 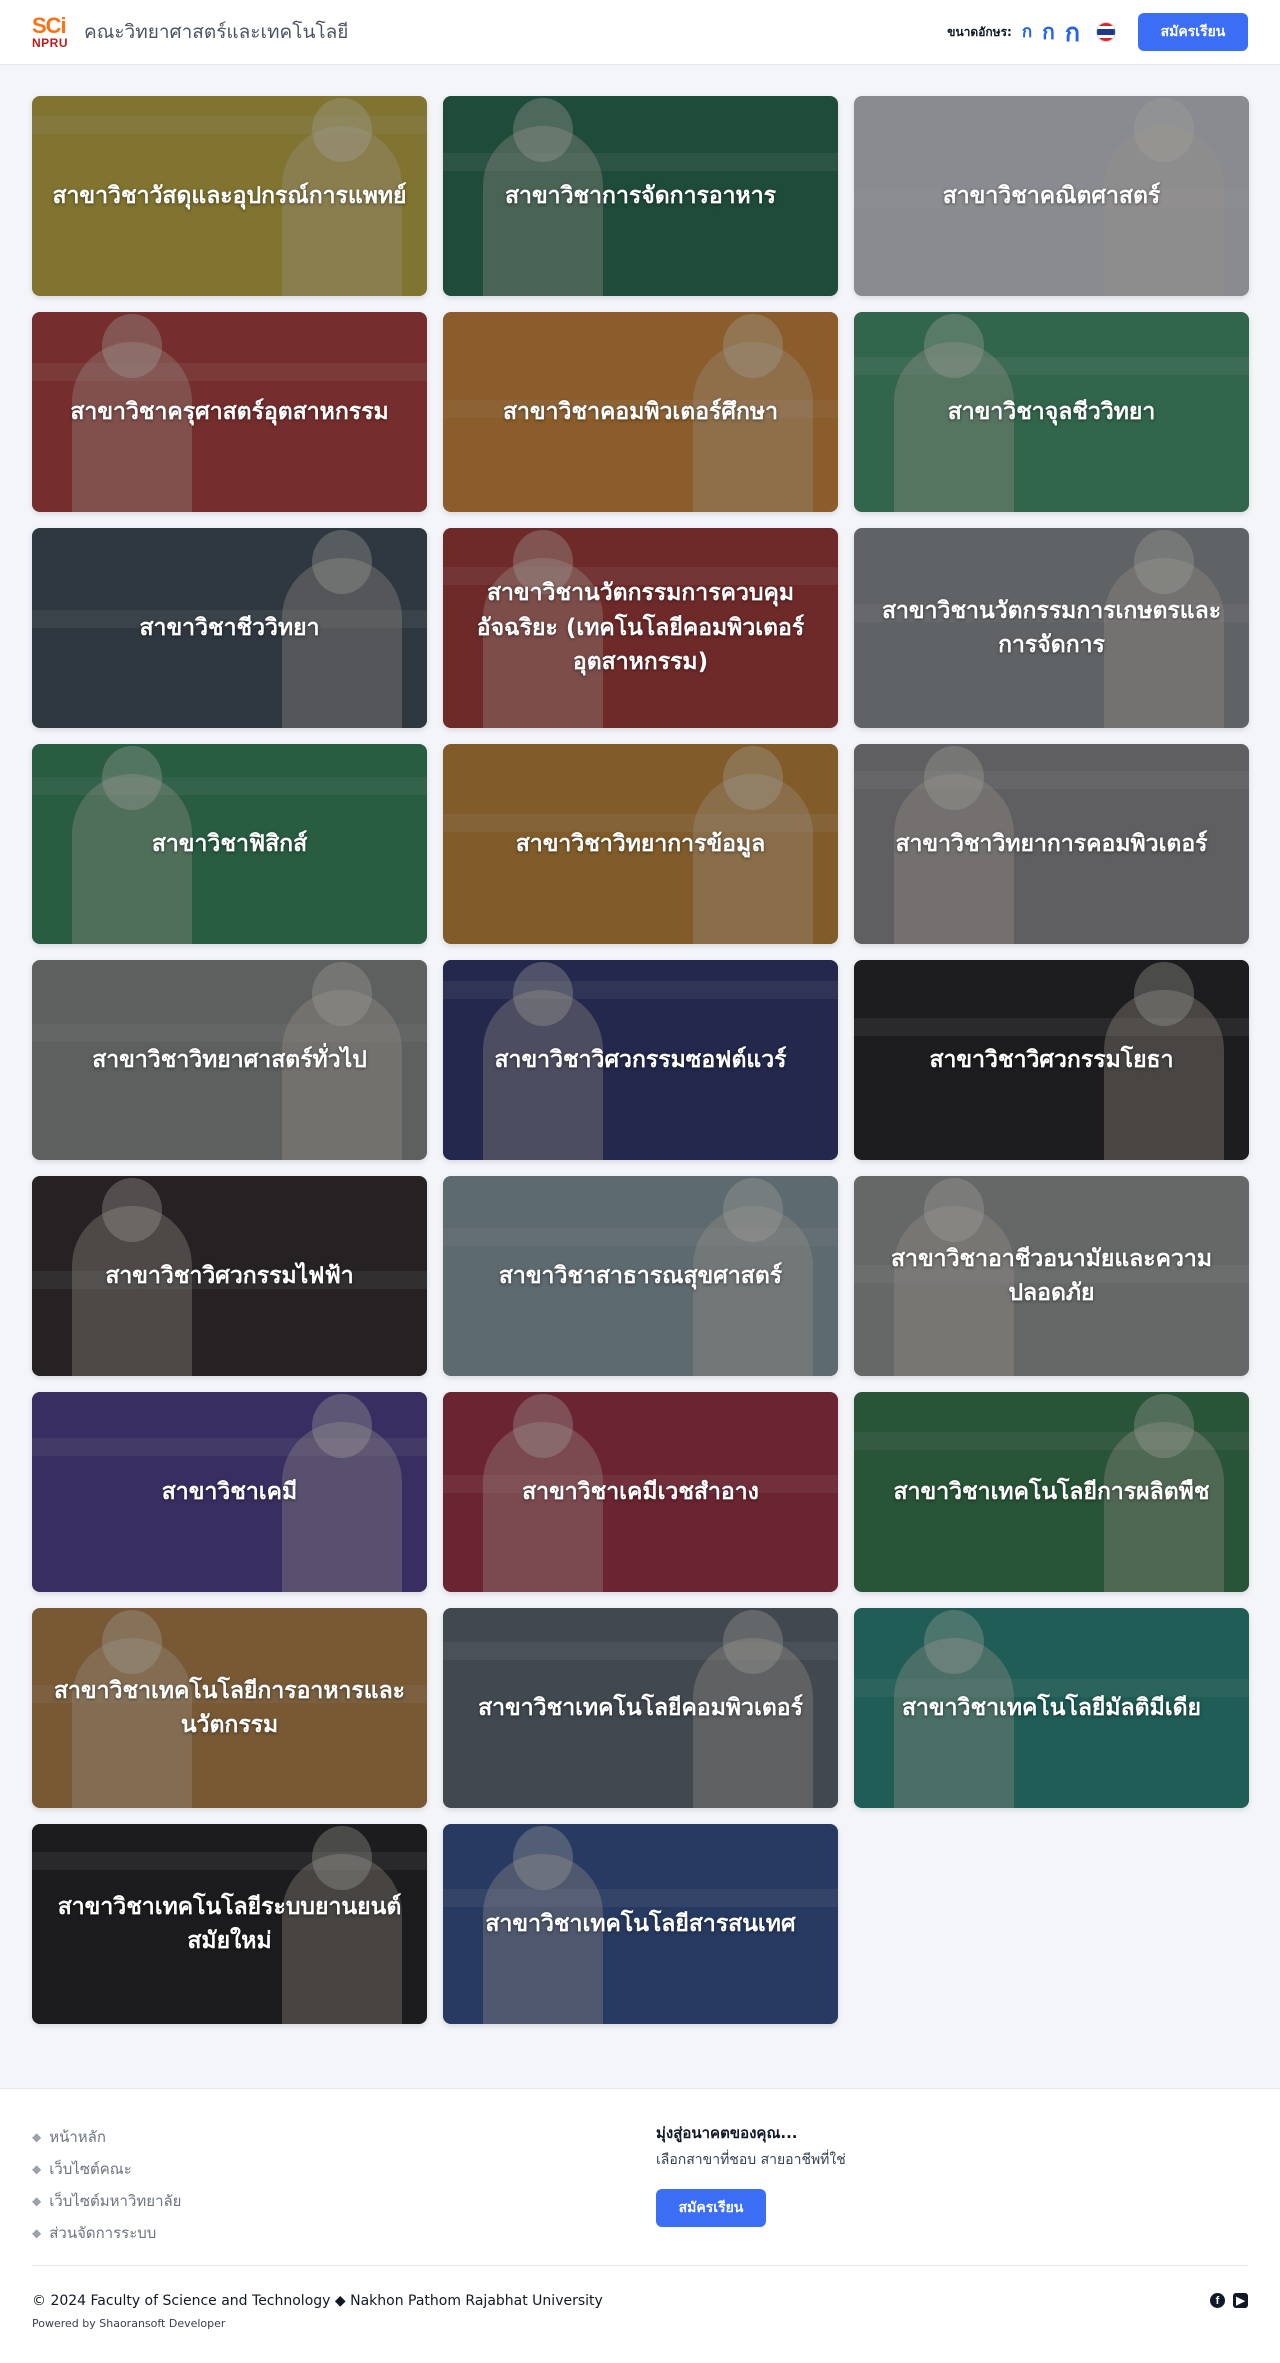 I want to click on font-size-medium-button: ก, so click(x=1048, y=32).